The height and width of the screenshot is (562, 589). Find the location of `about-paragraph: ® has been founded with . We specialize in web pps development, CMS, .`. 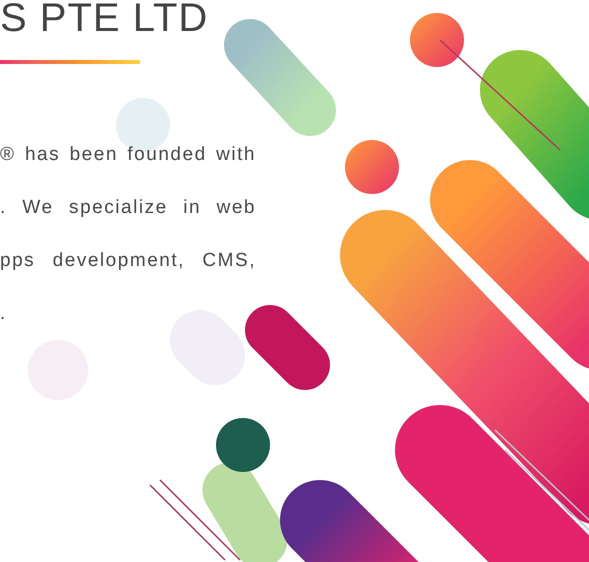

about-paragraph: ® has been founded with . We specialize in web pps development, CMS, . is located at coordinates (128, 234).